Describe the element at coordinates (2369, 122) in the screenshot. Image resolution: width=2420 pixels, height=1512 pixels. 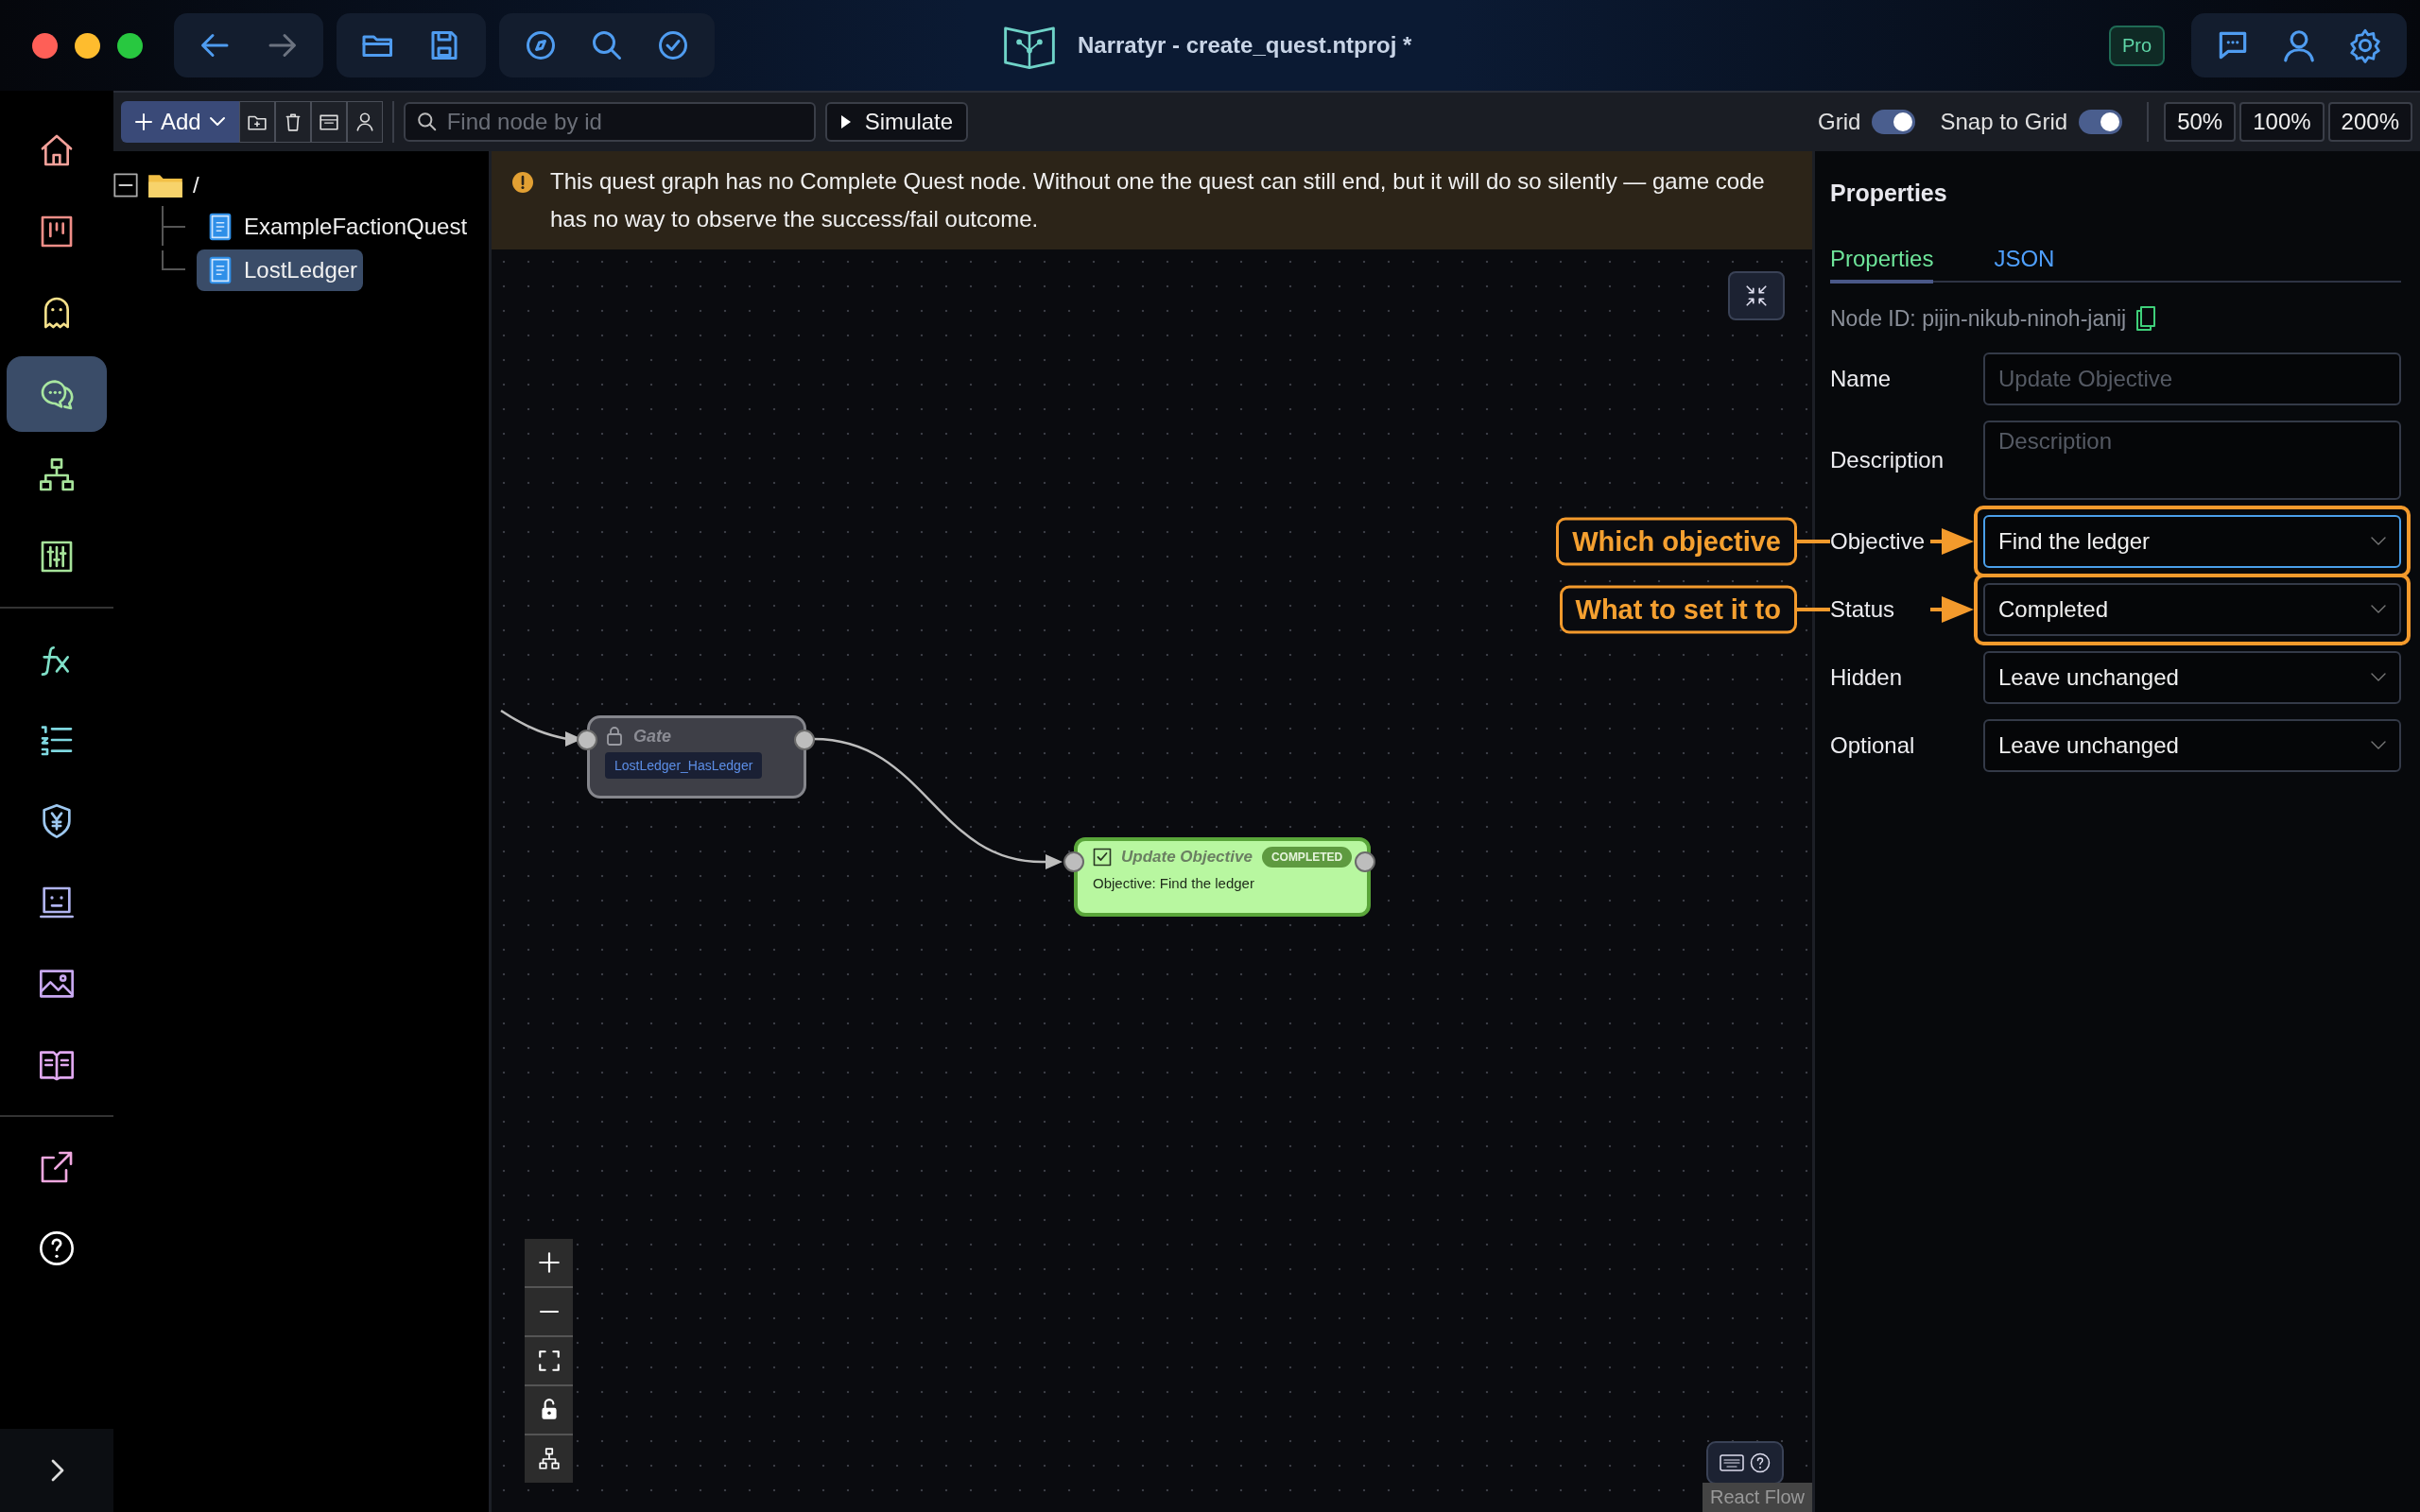
I see `zoom-level-button: 200%` at that location.